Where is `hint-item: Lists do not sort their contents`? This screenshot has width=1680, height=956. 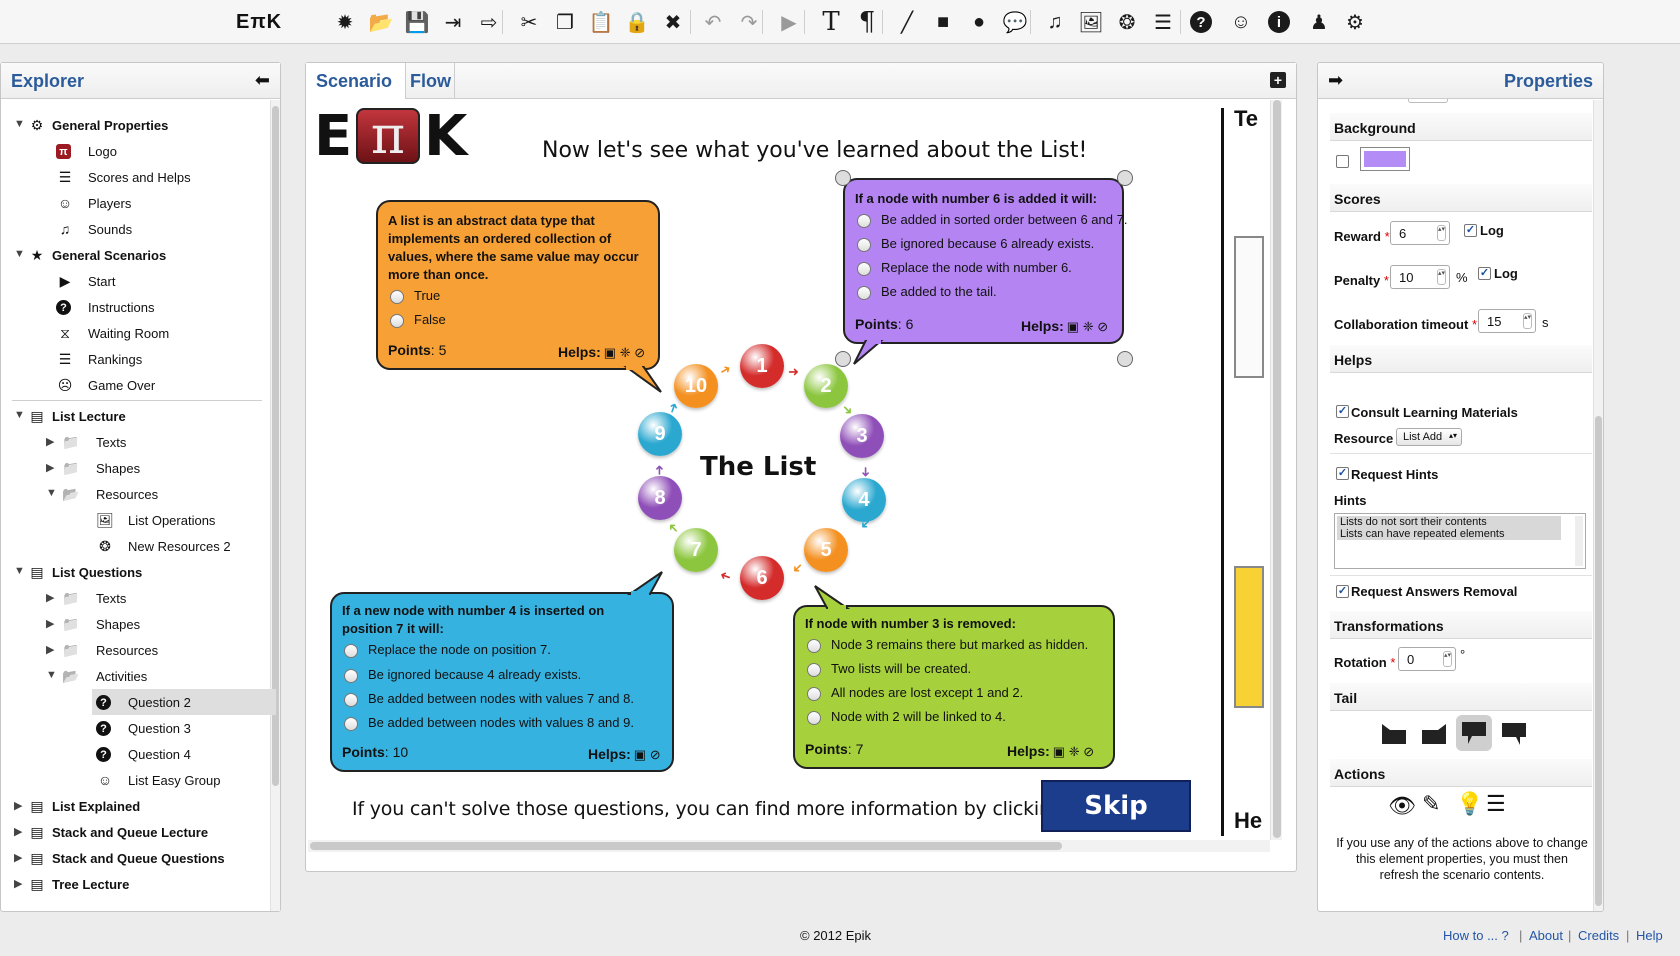
hint-item: Lists do not sort their contents is located at coordinates (1449, 522).